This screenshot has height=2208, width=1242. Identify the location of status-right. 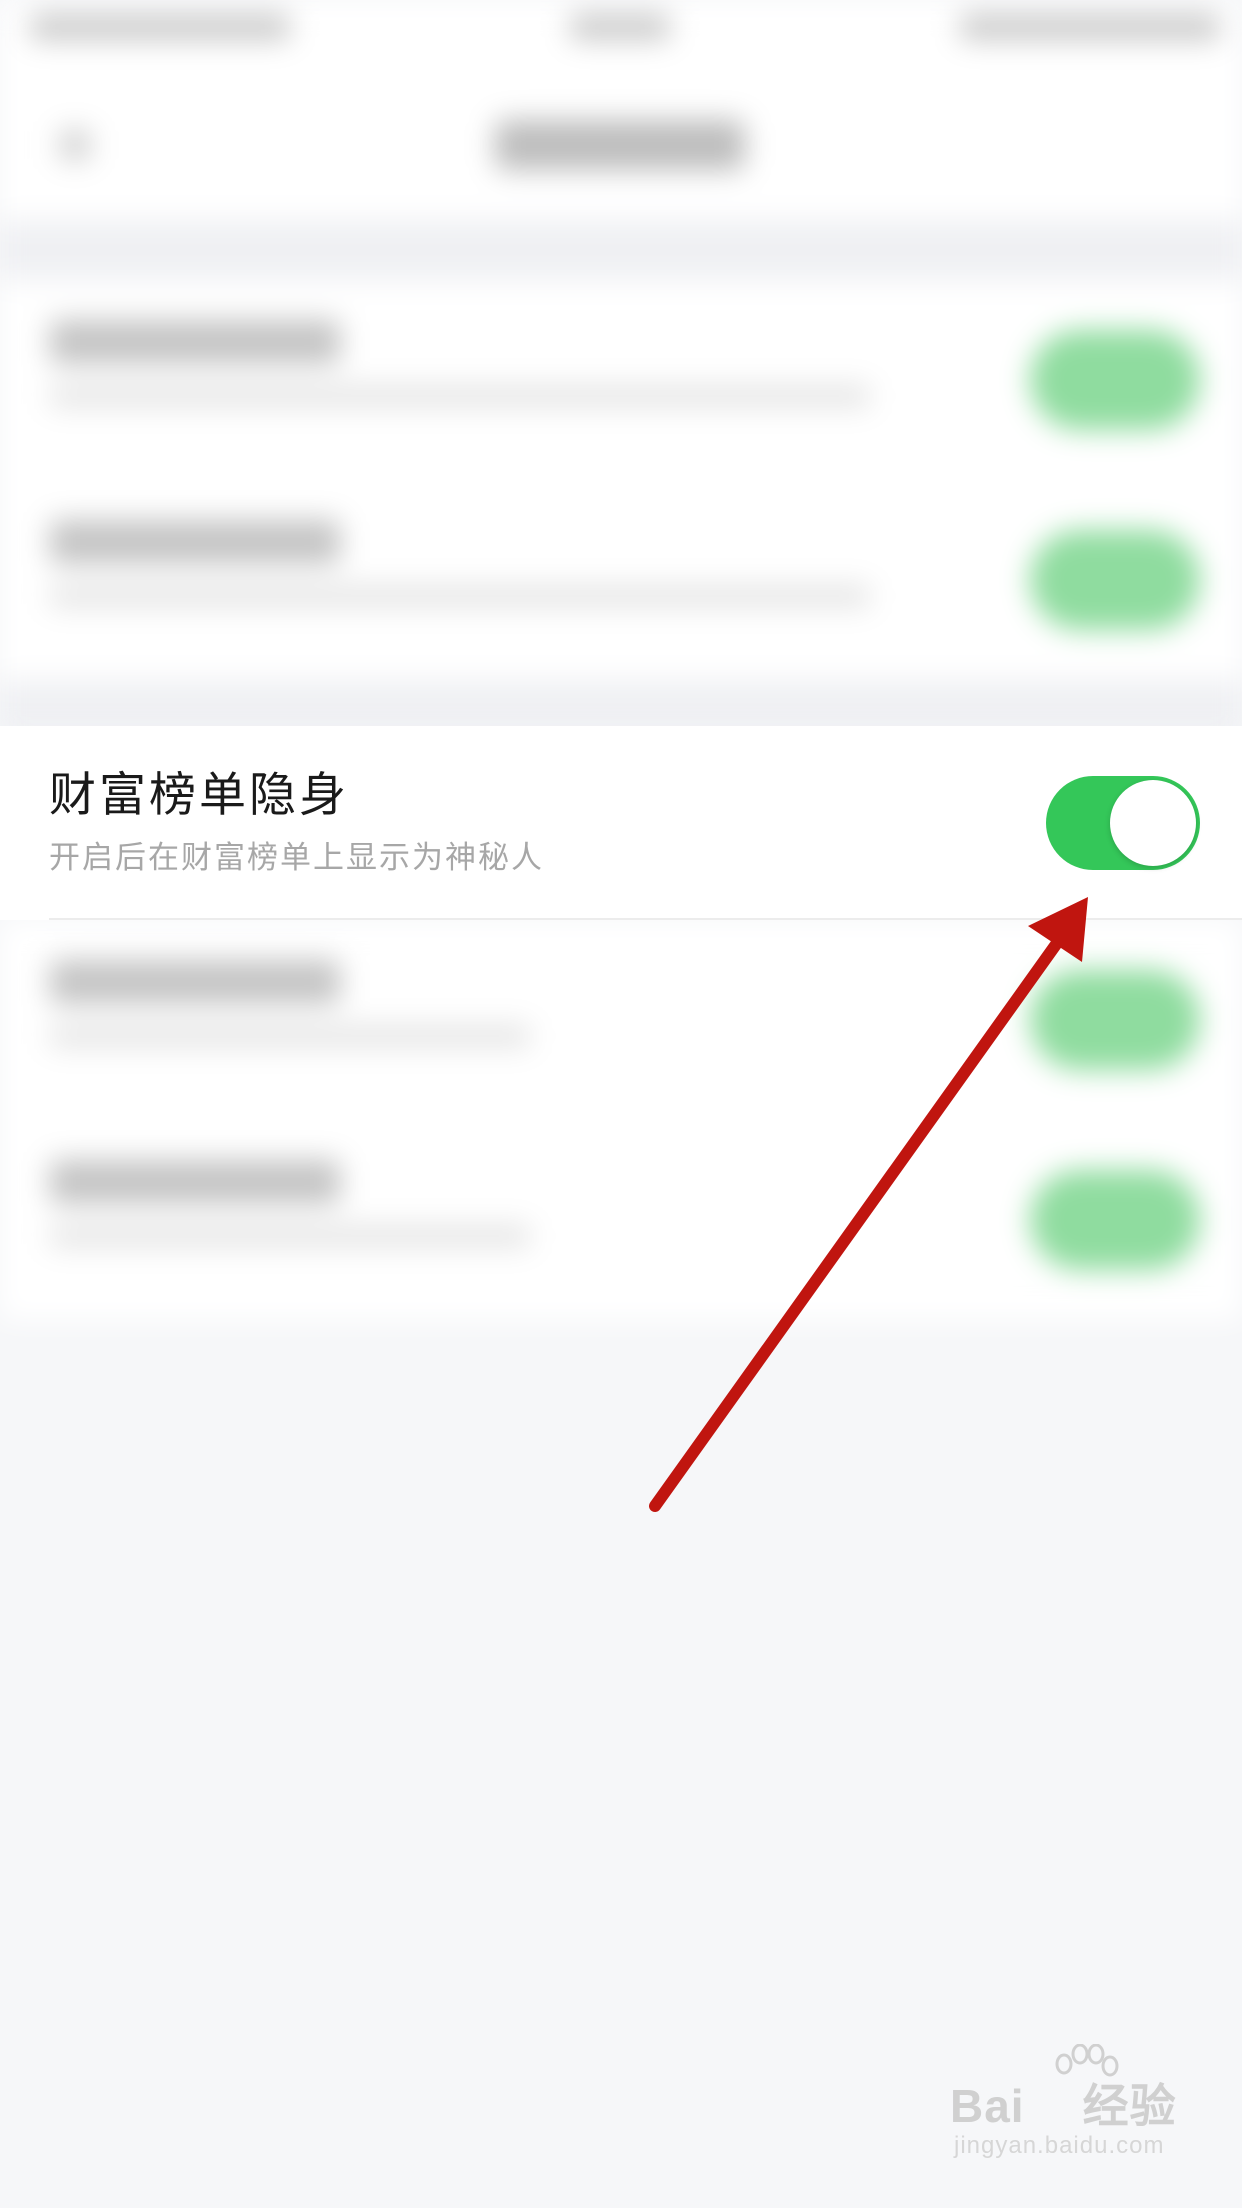
(1090, 27).